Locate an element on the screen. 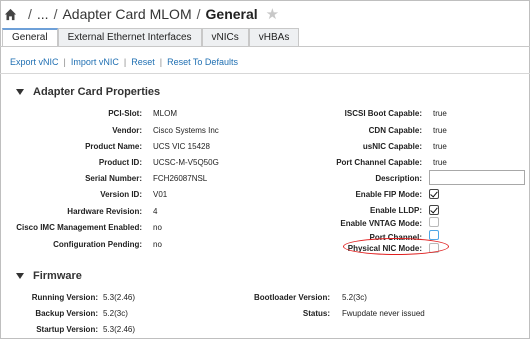  prop-label: Hardware Revision: is located at coordinates (104, 211).